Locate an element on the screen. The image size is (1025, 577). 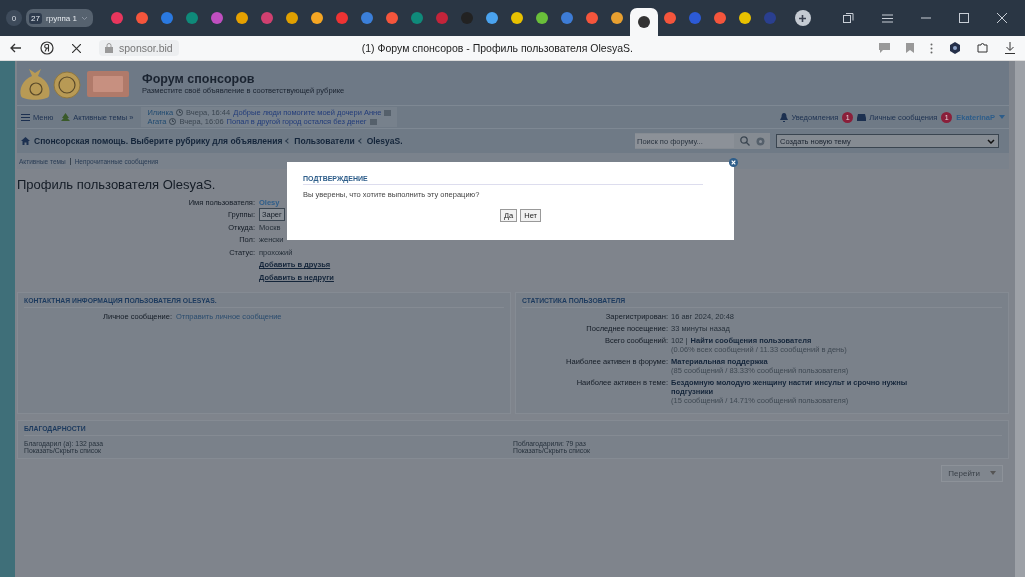
extension-icon is located at coordinates (955, 48).